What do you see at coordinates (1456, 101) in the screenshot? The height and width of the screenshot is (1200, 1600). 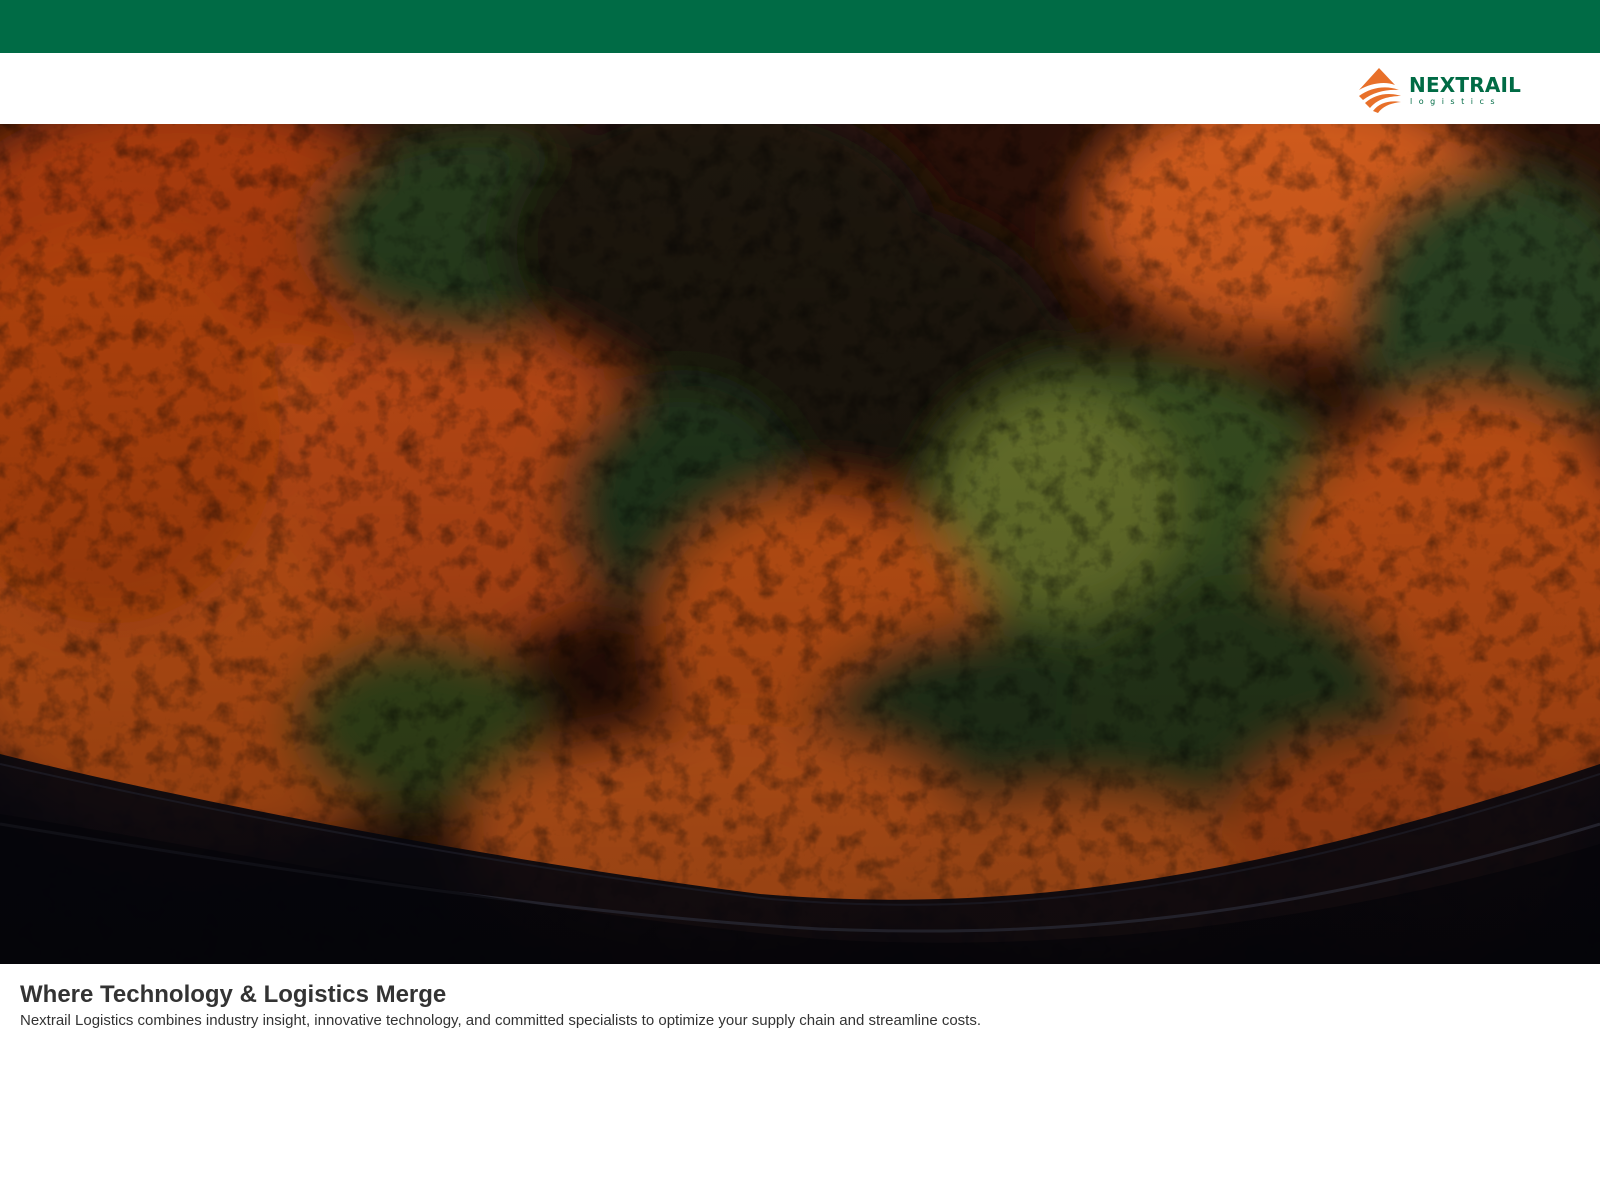 I see `logo-tagline: logistics` at bounding box center [1456, 101].